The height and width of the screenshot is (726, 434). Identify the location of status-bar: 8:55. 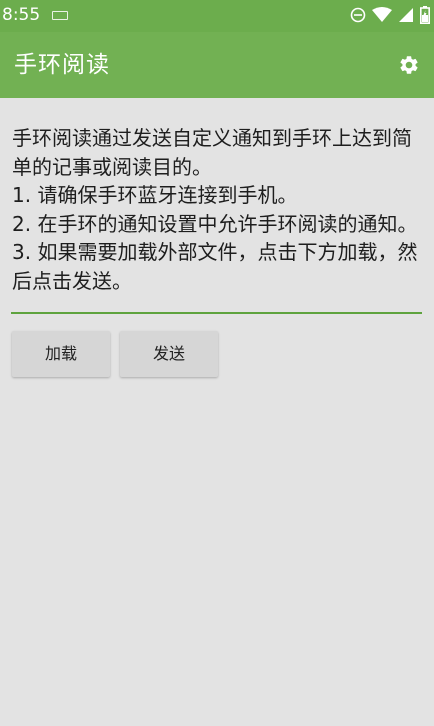
(217, 16).